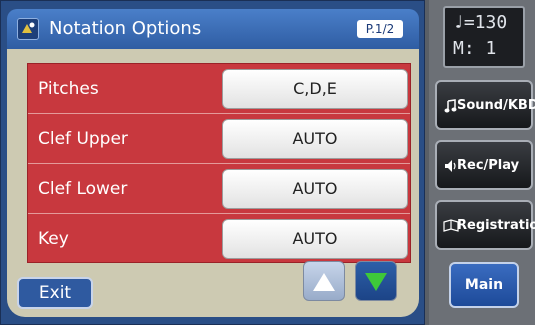 This screenshot has height=325, width=535. I want to click on pitches-value-button: C,D,E, so click(315, 89).